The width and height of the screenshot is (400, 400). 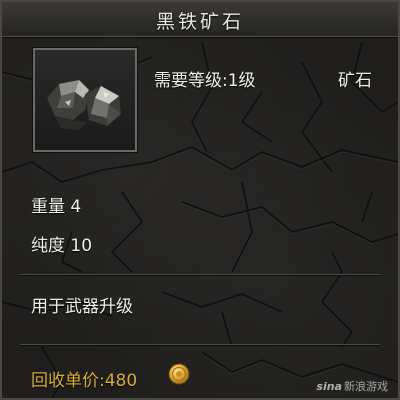 What do you see at coordinates (355, 81) in the screenshot?
I see `item-type: 矿石` at bounding box center [355, 81].